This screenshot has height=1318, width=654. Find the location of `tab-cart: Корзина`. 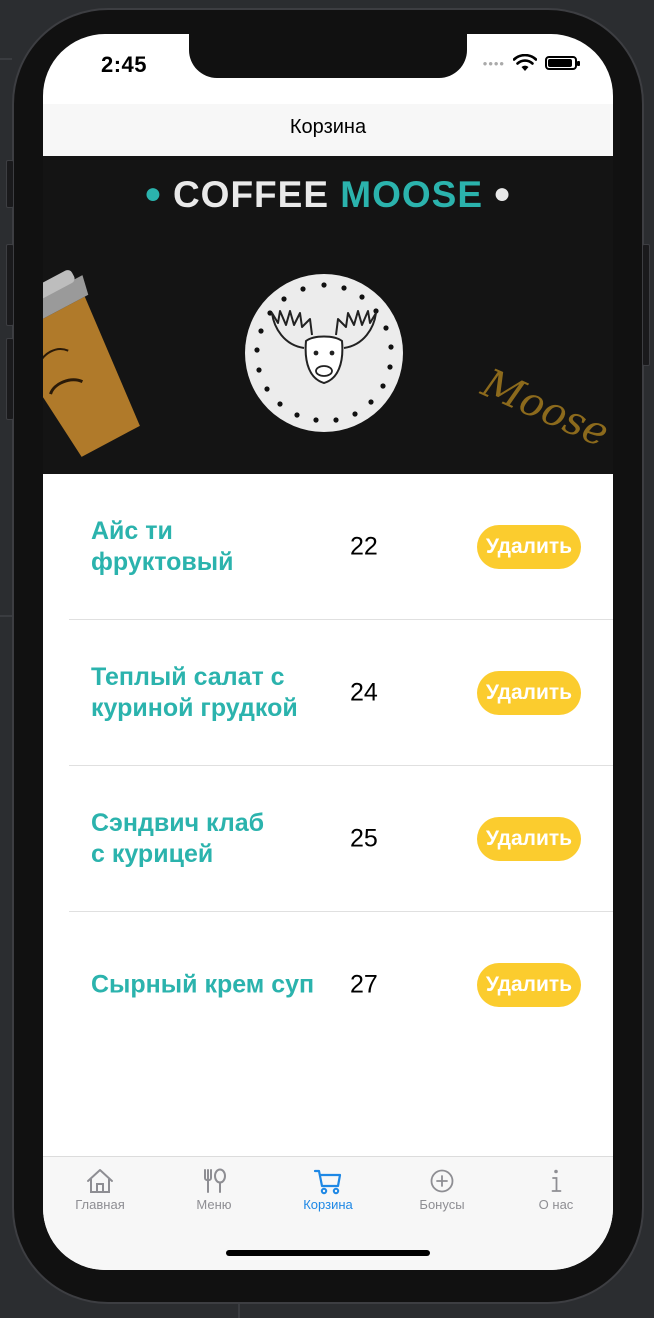

tab-cart: Корзина is located at coordinates (328, 1189).